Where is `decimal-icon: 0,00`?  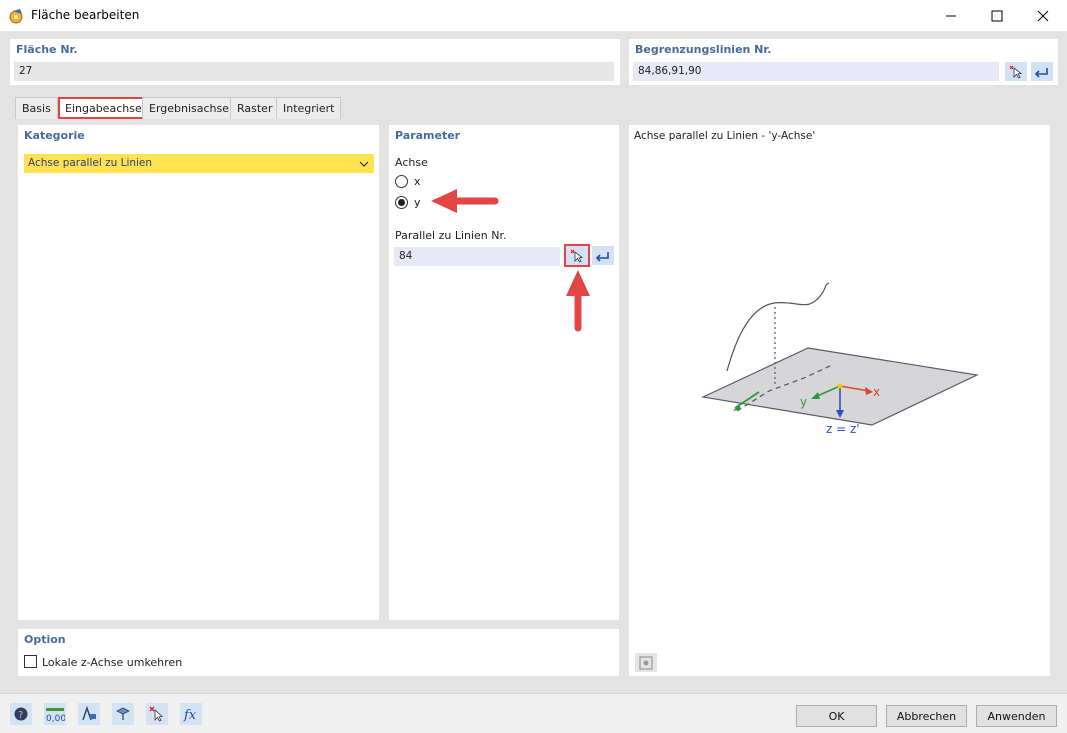
decimal-icon: 0,00 is located at coordinates (55, 715).